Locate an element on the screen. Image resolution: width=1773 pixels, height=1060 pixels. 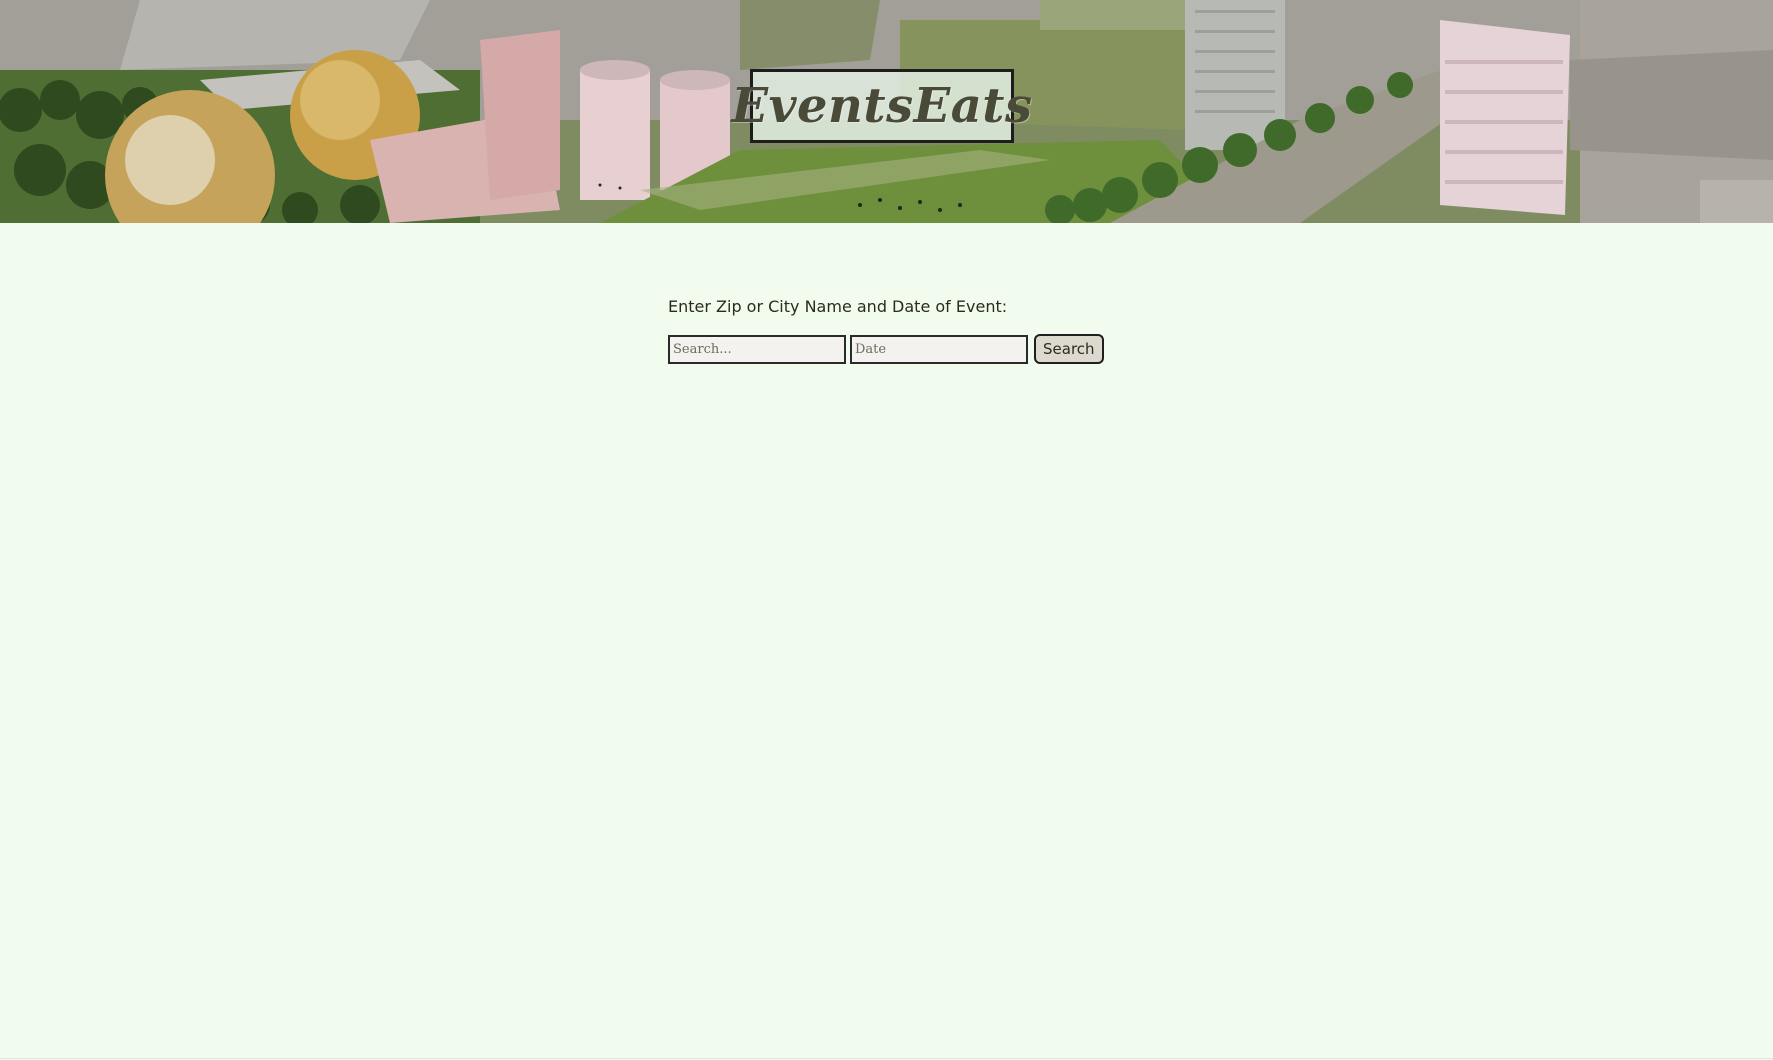
location-search-input is located at coordinates (757, 349).